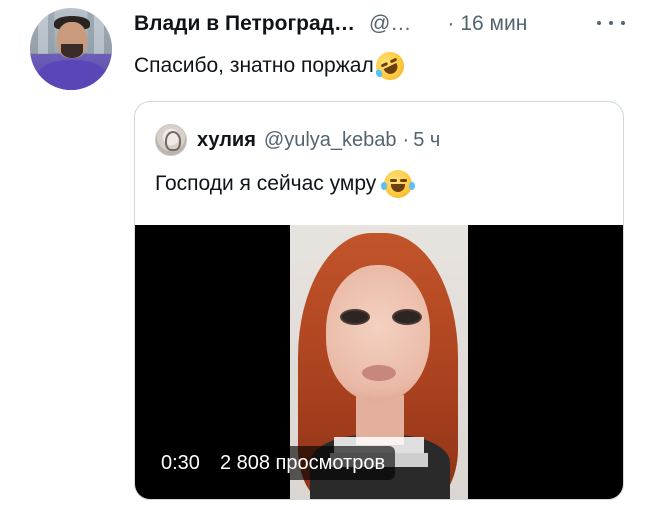 The width and height of the screenshot is (655, 519). What do you see at coordinates (266, 183) in the screenshot?
I see `quoted-text-content: Господи я сейчас умру` at bounding box center [266, 183].